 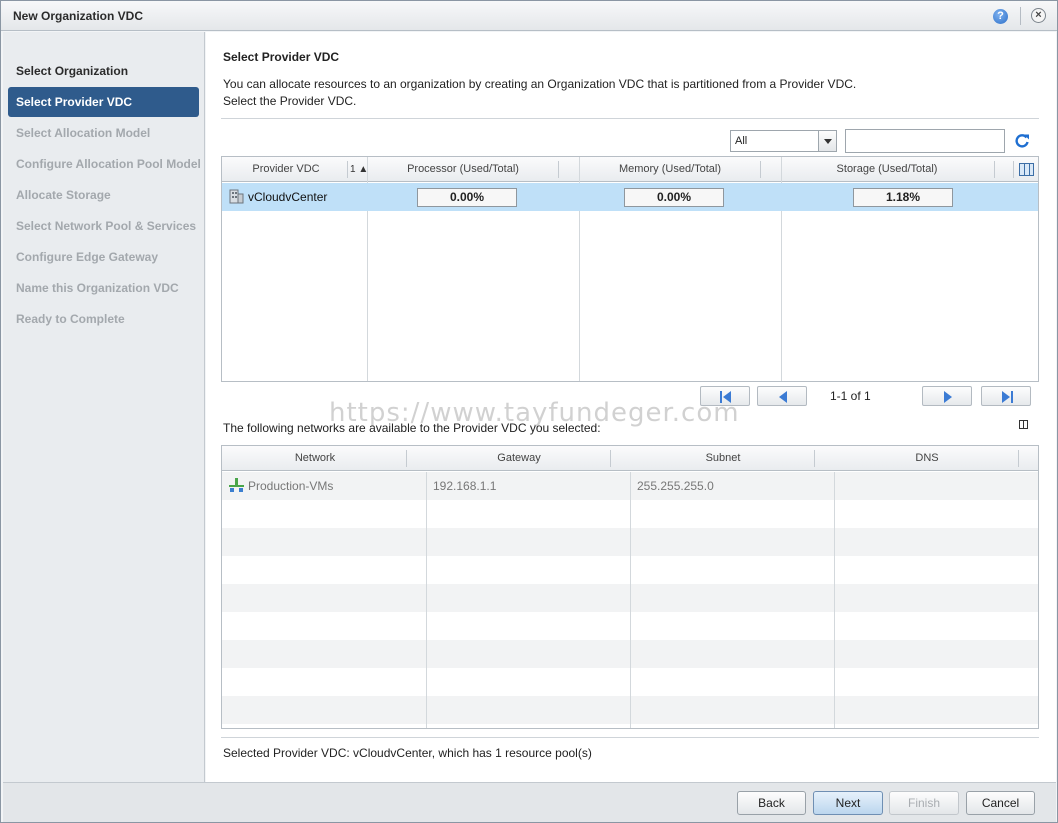 What do you see at coordinates (674, 197) in the screenshot?
I see `memory-usage-bar: 0.00%` at bounding box center [674, 197].